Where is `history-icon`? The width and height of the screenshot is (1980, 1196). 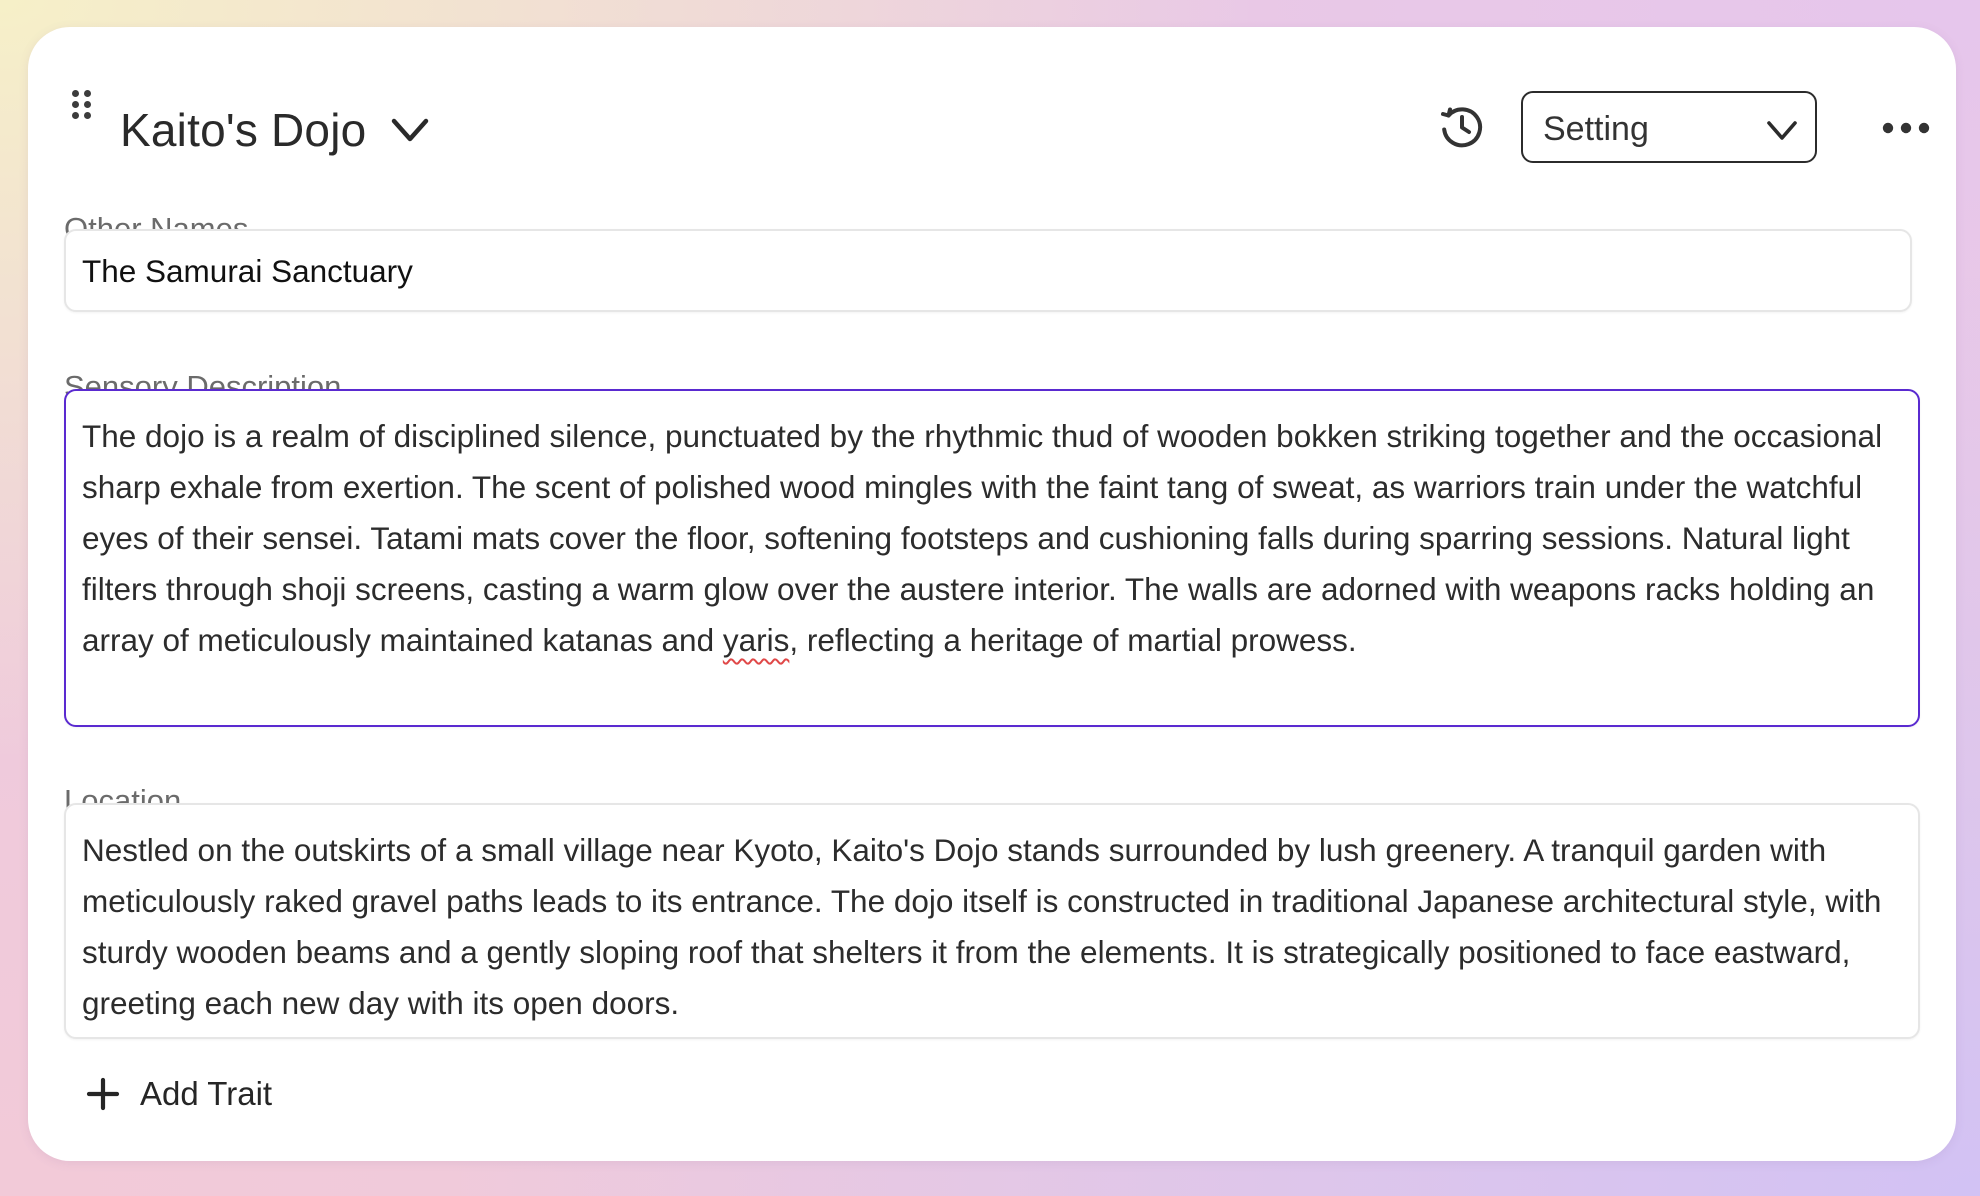 history-icon is located at coordinates (1462, 127).